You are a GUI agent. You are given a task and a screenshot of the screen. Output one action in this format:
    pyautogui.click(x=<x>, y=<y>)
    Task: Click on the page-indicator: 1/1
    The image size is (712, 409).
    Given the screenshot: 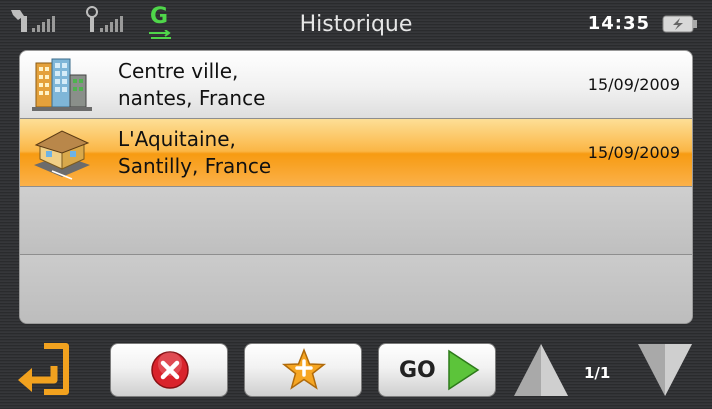 What is the action you would take?
    pyautogui.click(x=597, y=373)
    